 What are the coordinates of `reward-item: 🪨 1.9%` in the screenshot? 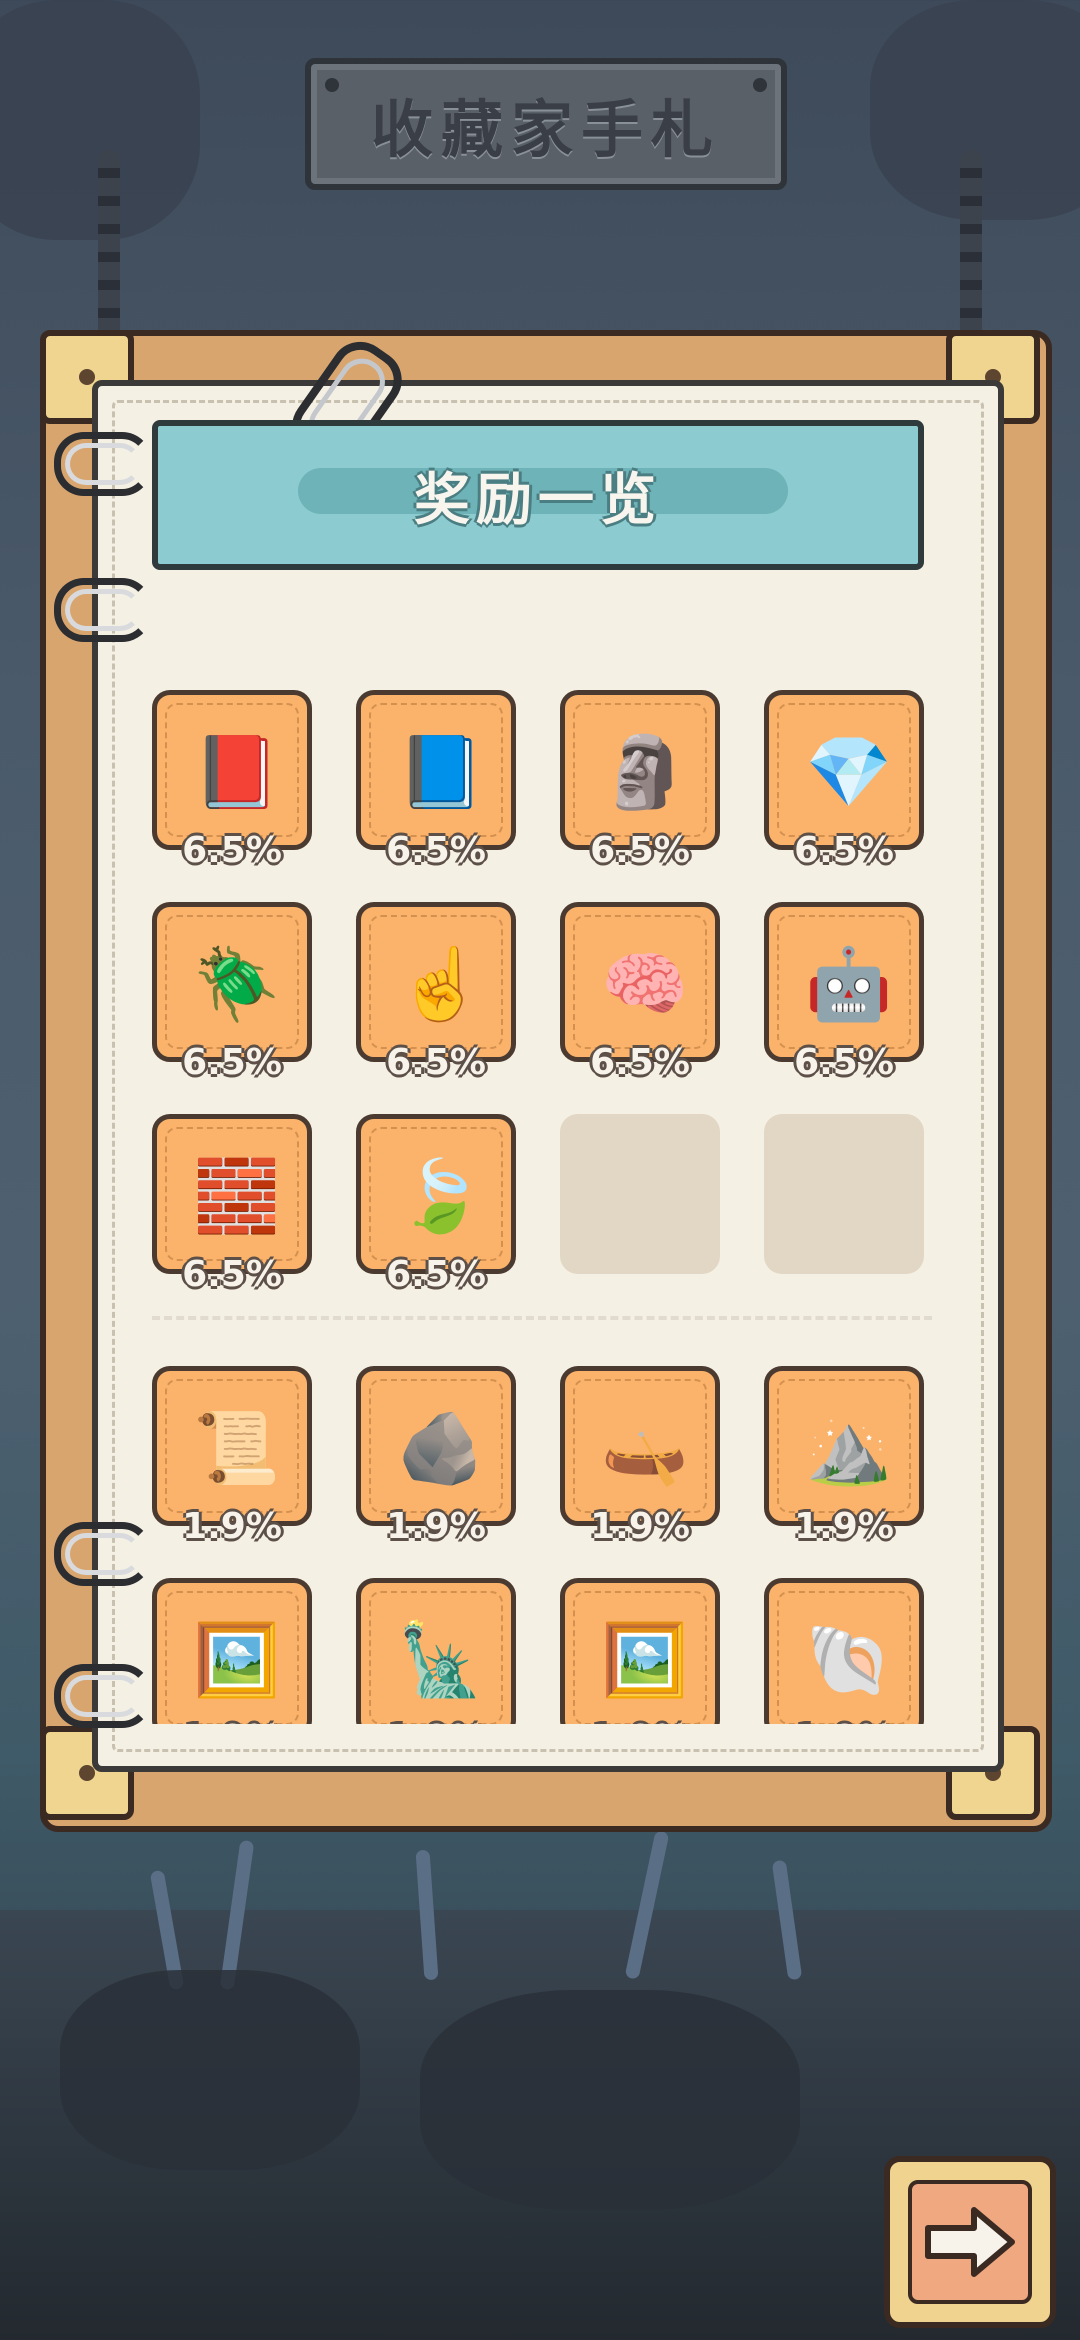 It's located at (436, 1456).